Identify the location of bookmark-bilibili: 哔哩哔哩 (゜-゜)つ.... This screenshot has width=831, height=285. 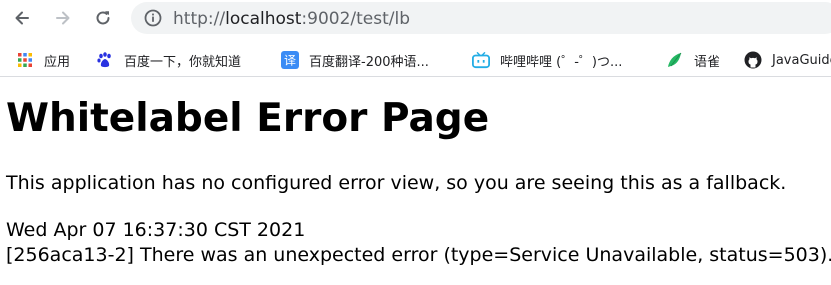
(547, 60).